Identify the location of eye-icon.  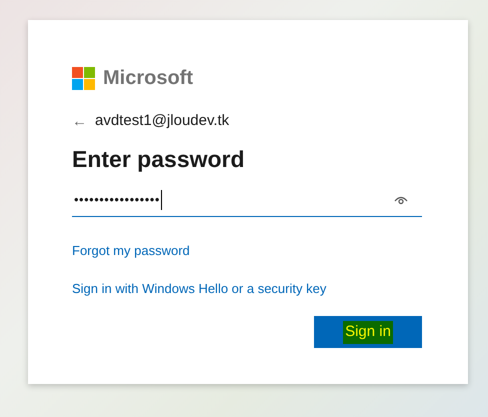
(401, 199).